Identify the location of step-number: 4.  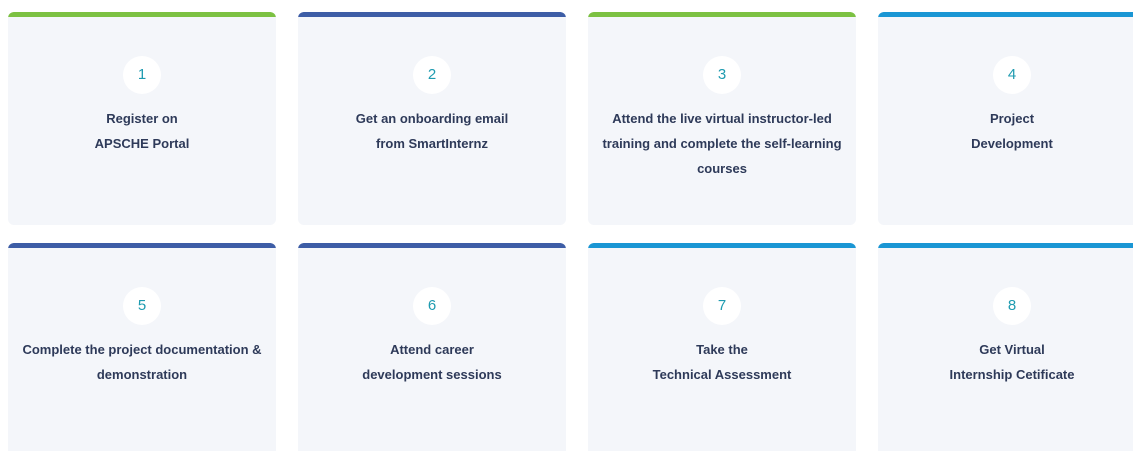
(1012, 75).